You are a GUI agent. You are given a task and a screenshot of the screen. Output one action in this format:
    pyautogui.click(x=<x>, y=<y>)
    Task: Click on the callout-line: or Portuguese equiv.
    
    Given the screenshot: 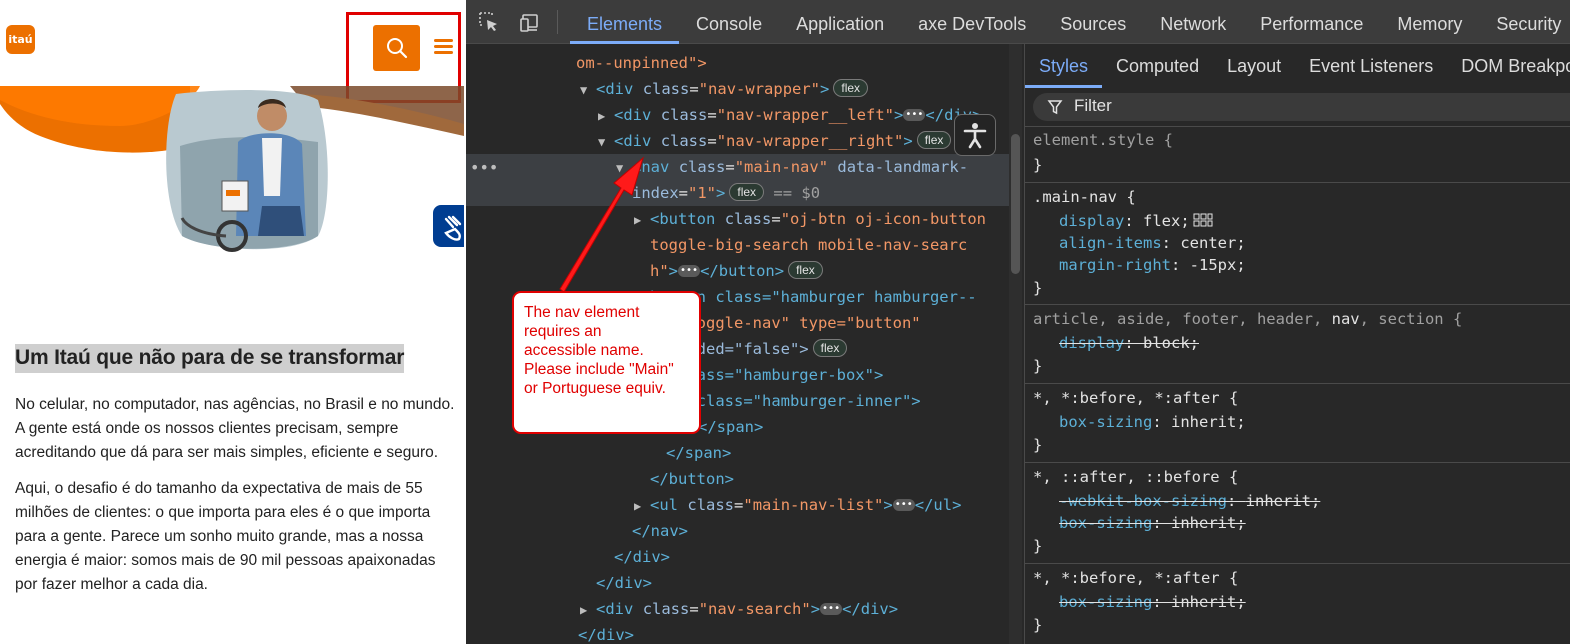 What is the action you would take?
    pyautogui.click(x=595, y=388)
    